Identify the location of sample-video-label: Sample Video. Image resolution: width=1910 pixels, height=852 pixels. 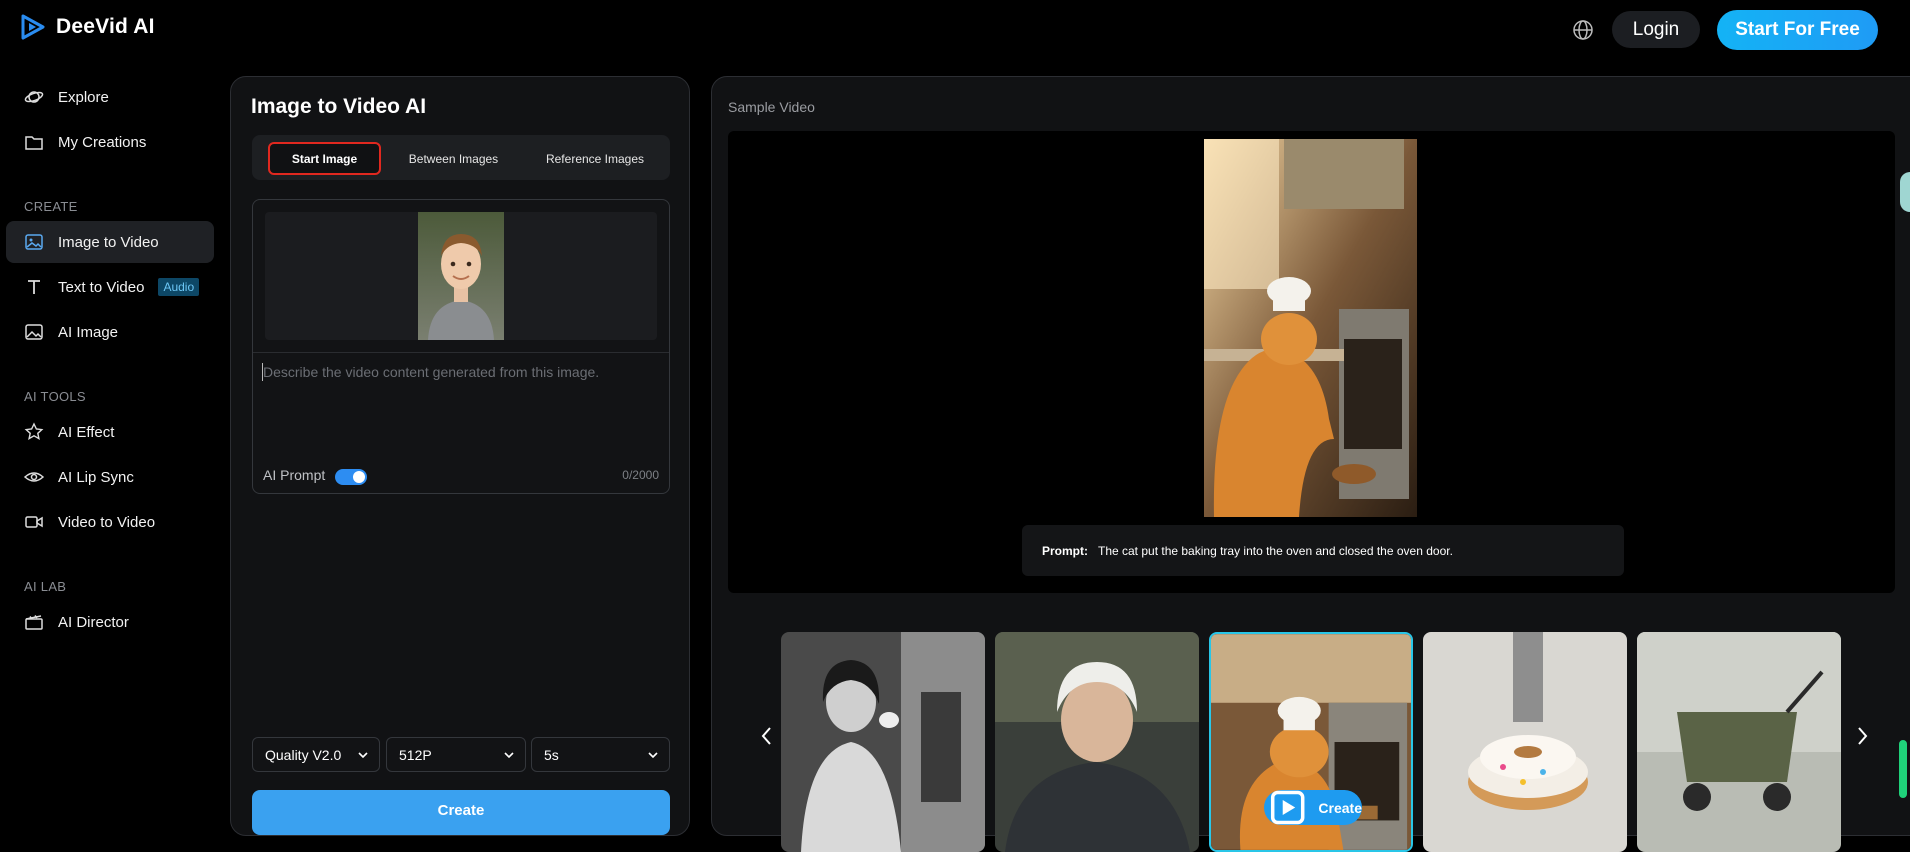
(771, 107).